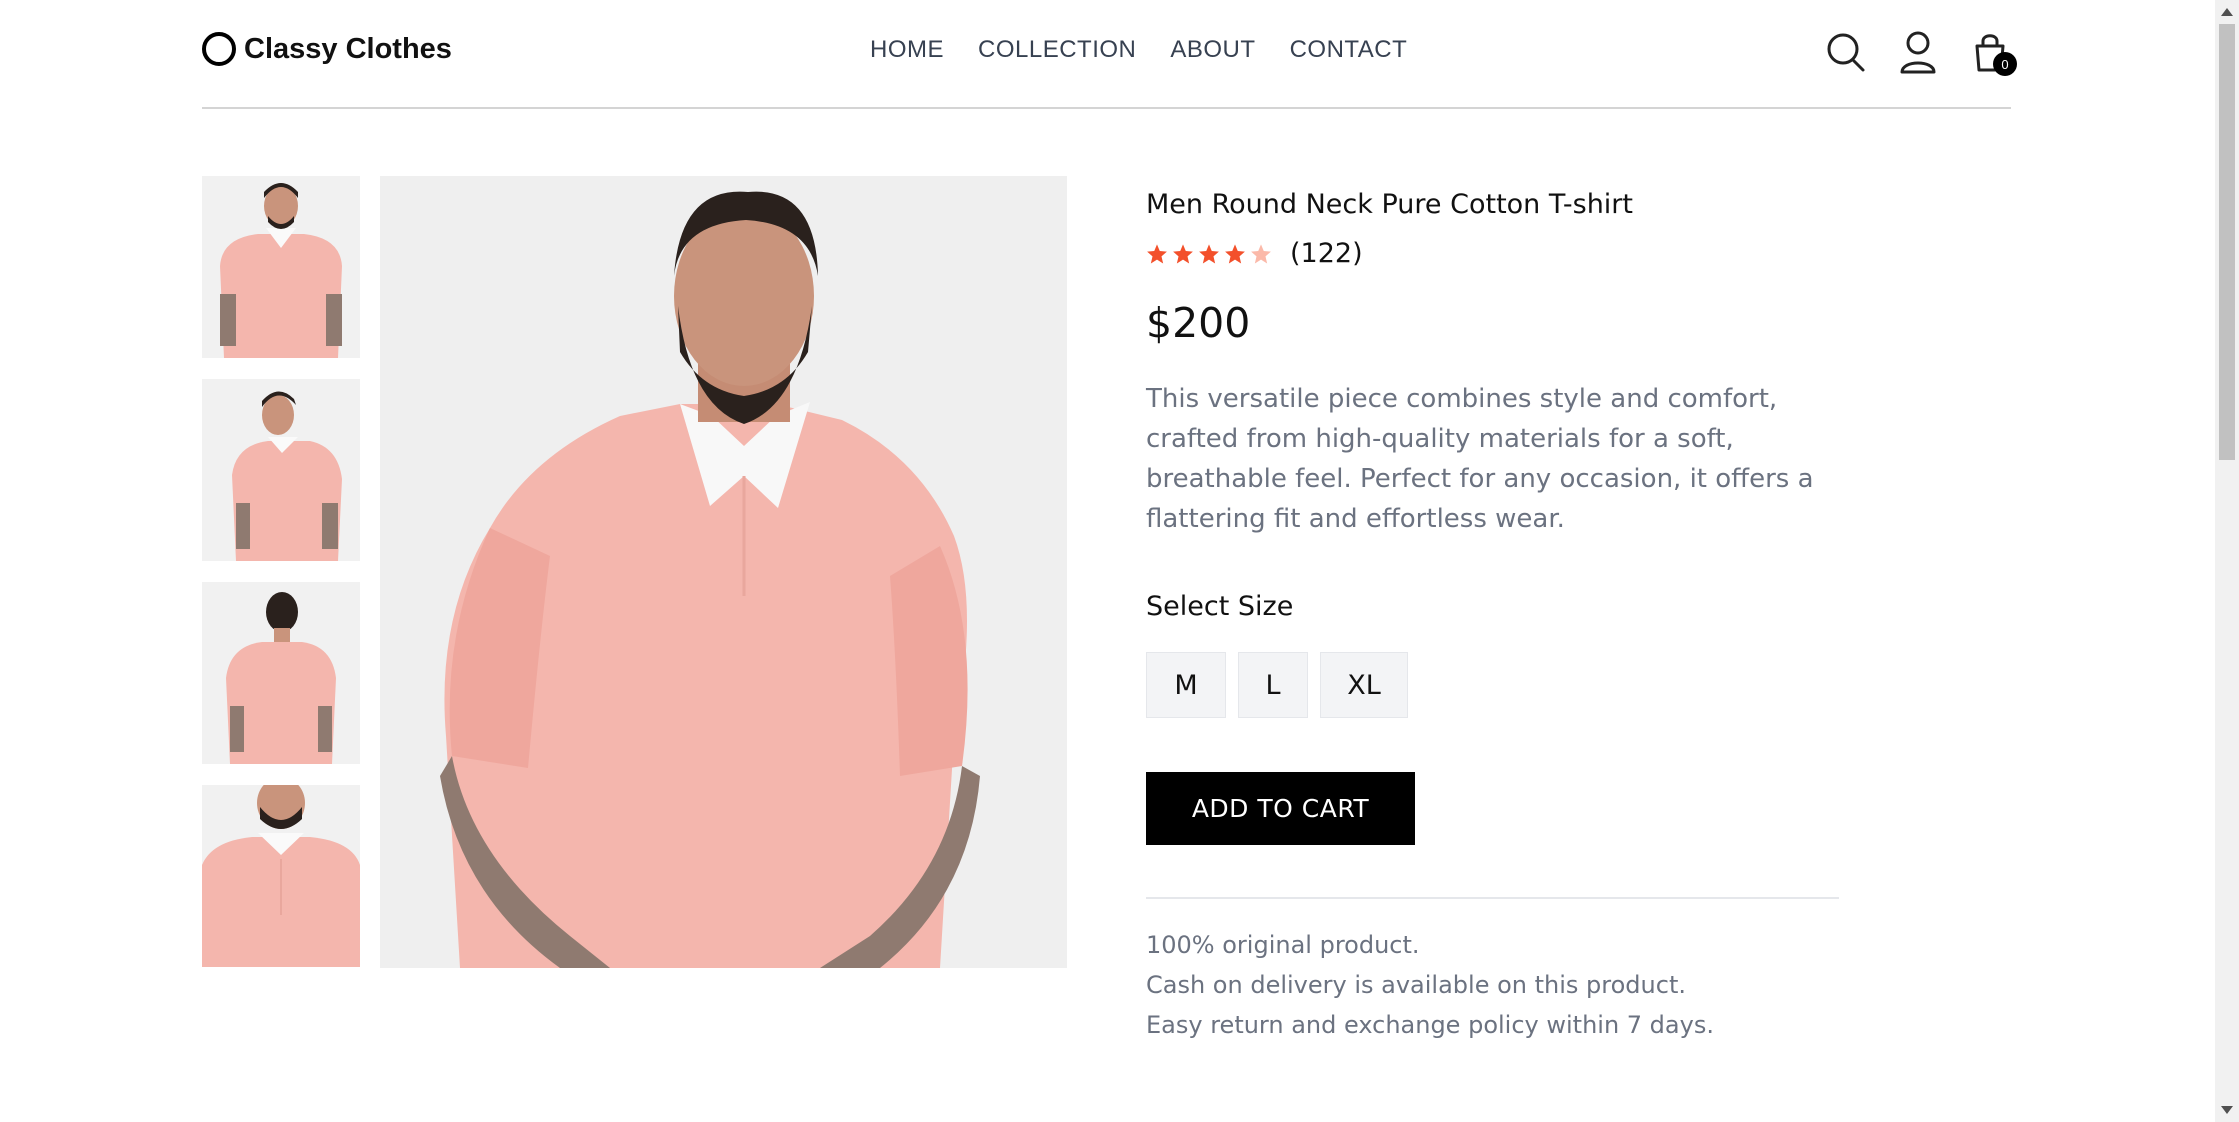 The height and width of the screenshot is (1122, 2239). I want to click on size-label: Select Size, so click(1220, 606).